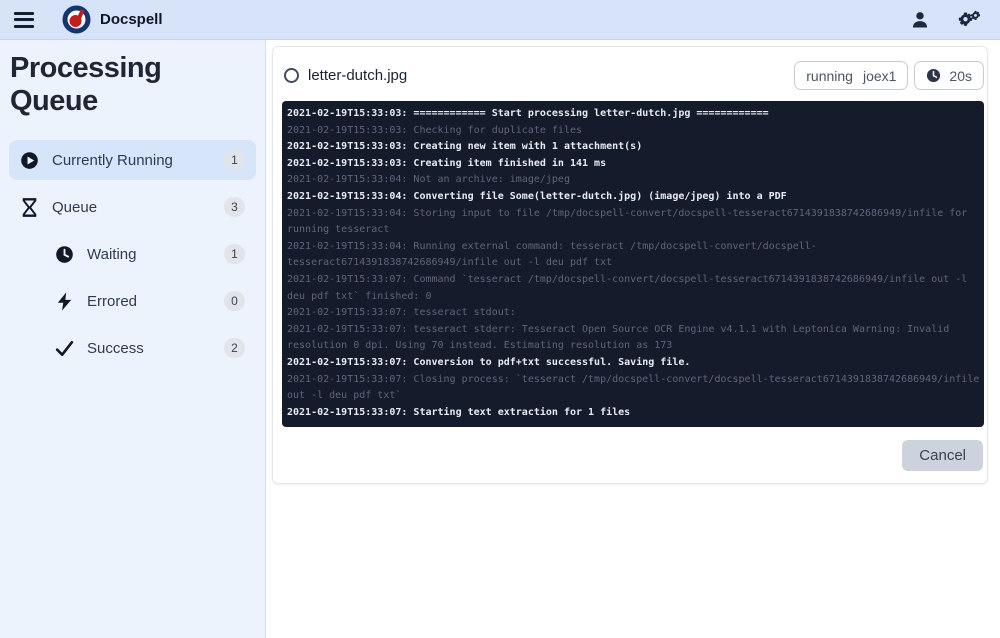 This screenshot has height=638, width=1000. I want to click on hamburger-menu-icon, so click(24, 19).